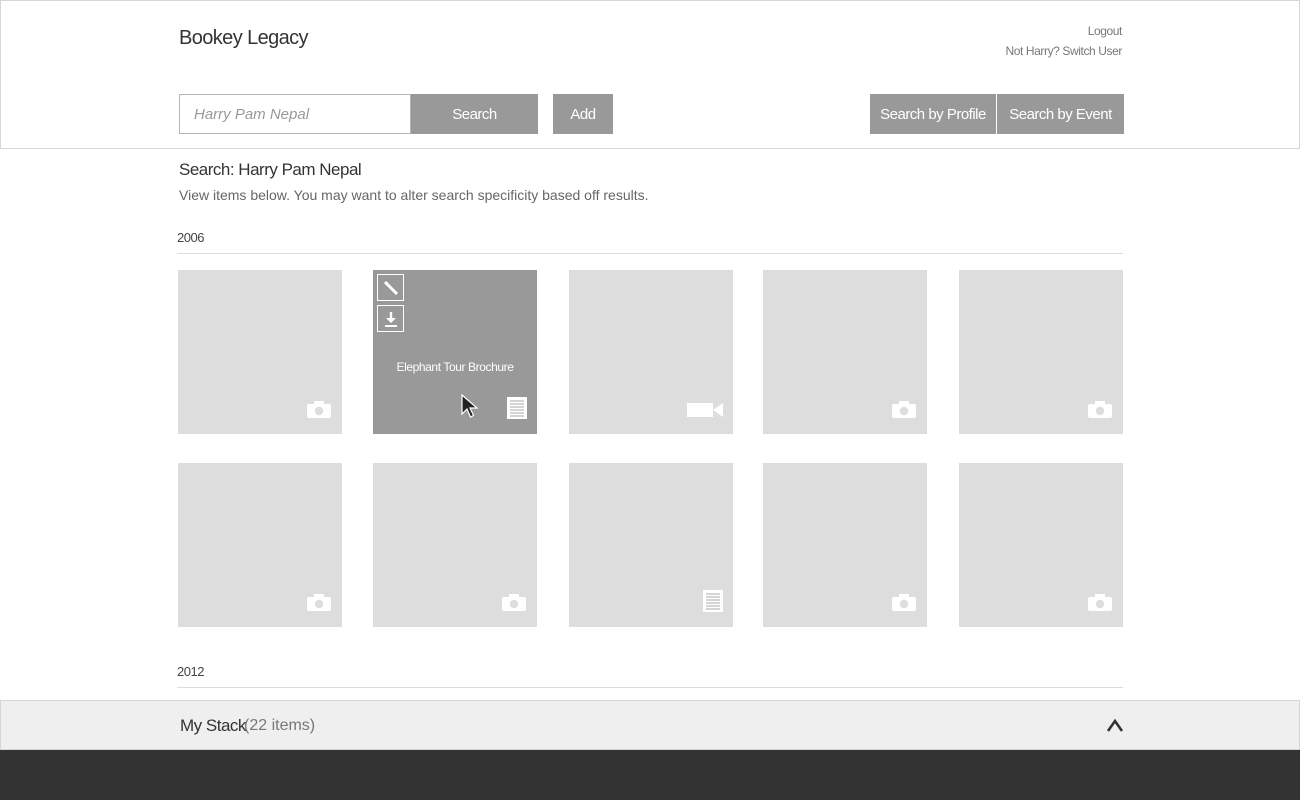 This screenshot has height=800, width=1300. Describe the element at coordinates (650, 775) in the screenshot. I see `footer` at that location.